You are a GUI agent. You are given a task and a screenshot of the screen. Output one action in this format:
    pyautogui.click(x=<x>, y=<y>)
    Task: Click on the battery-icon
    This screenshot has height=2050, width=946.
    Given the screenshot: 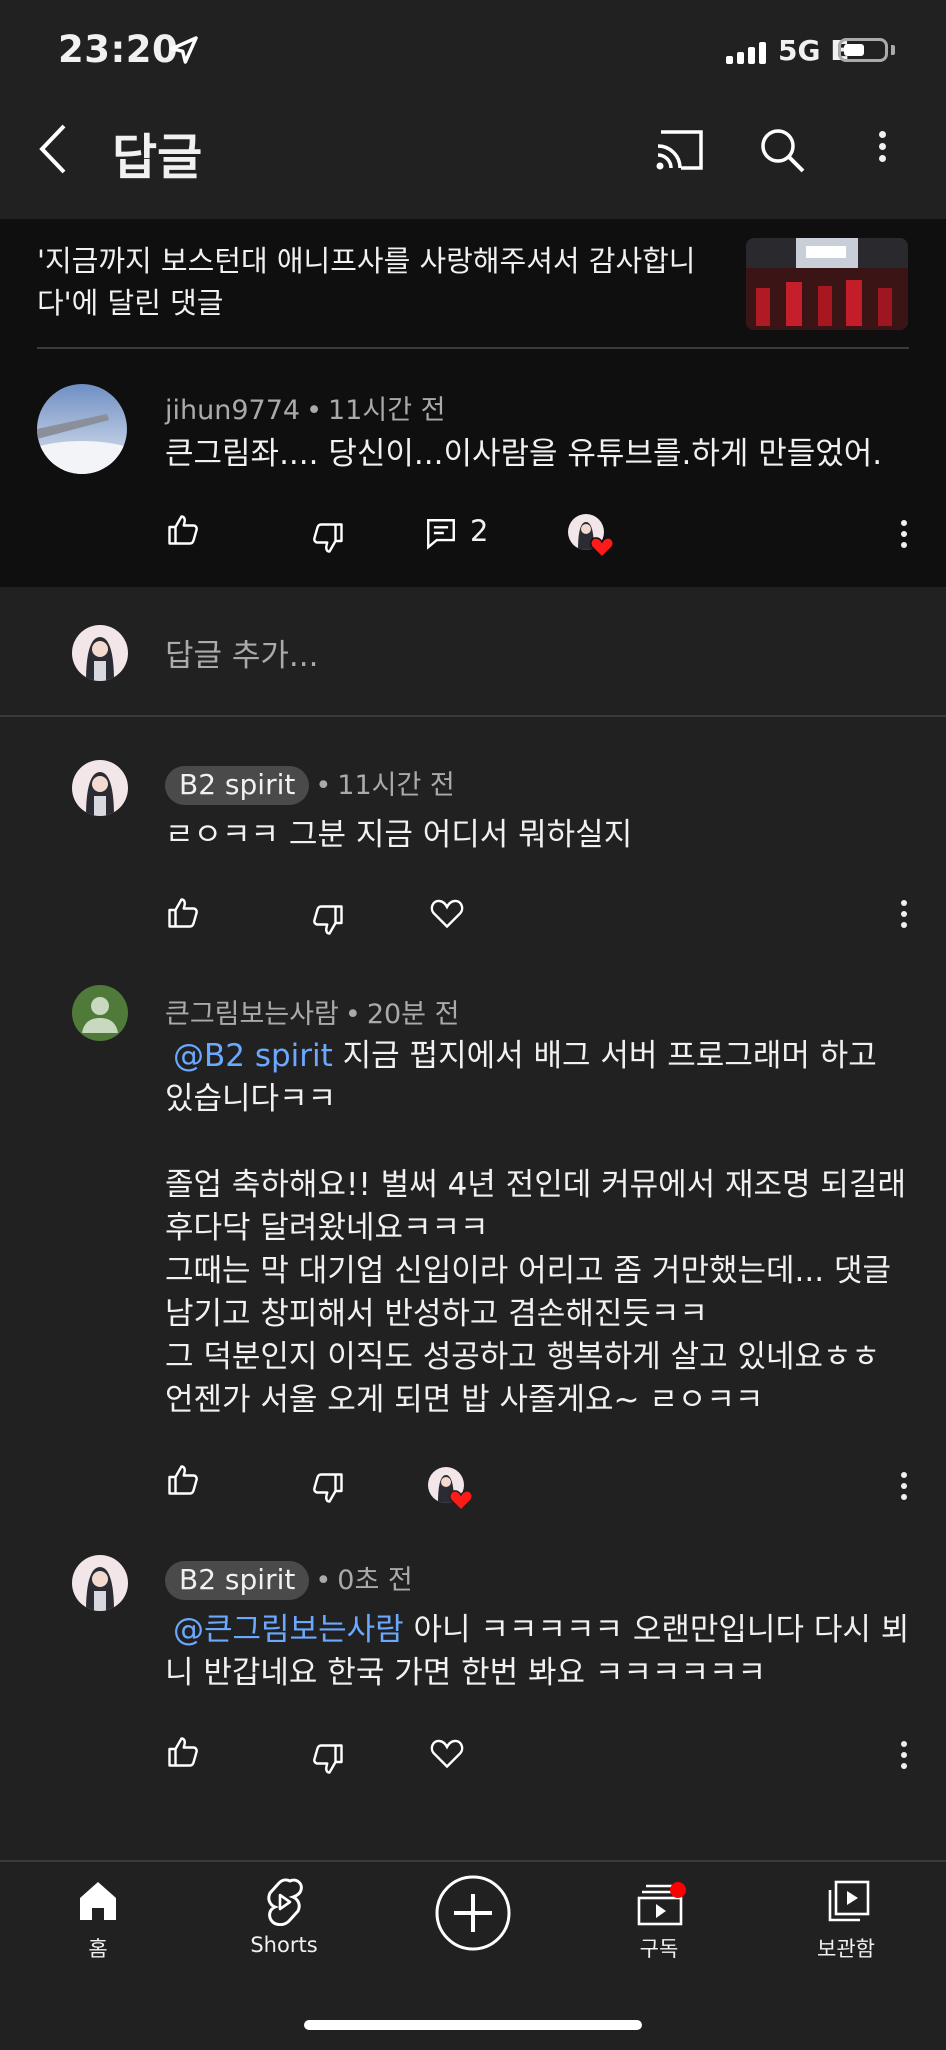 What is the action you would take?
    pyautogui.click(x=863, y=50)
    